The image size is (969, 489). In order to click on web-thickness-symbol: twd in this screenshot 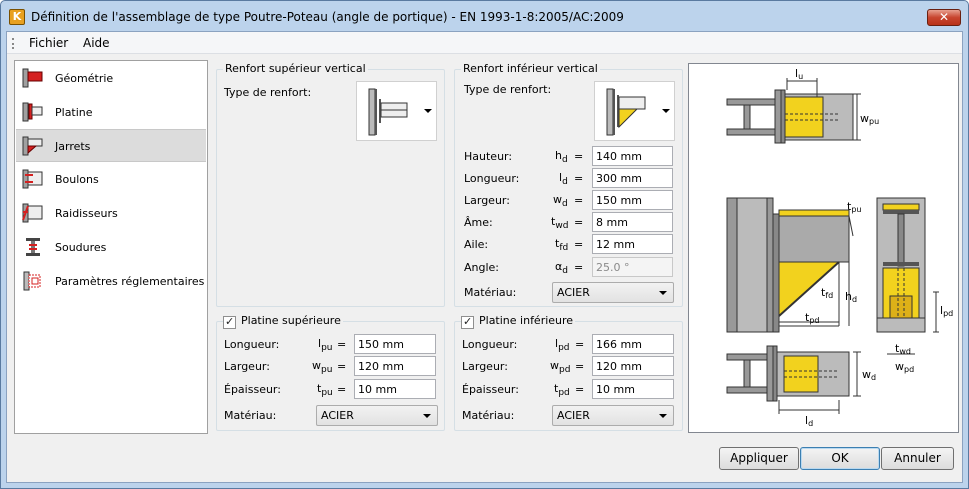, I will do `click(560, 223)`.